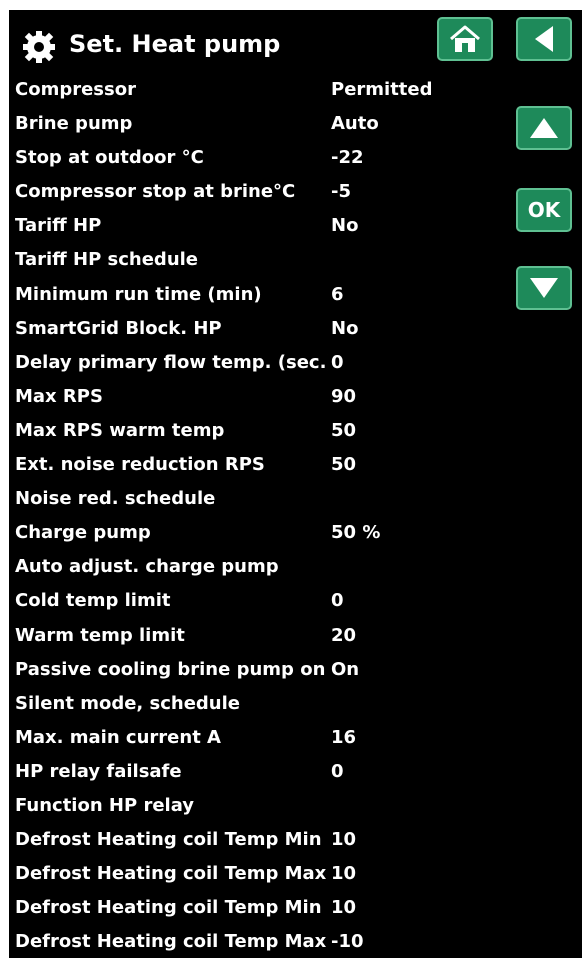  I want to click on setting-value: Auto, so click(355, 124).